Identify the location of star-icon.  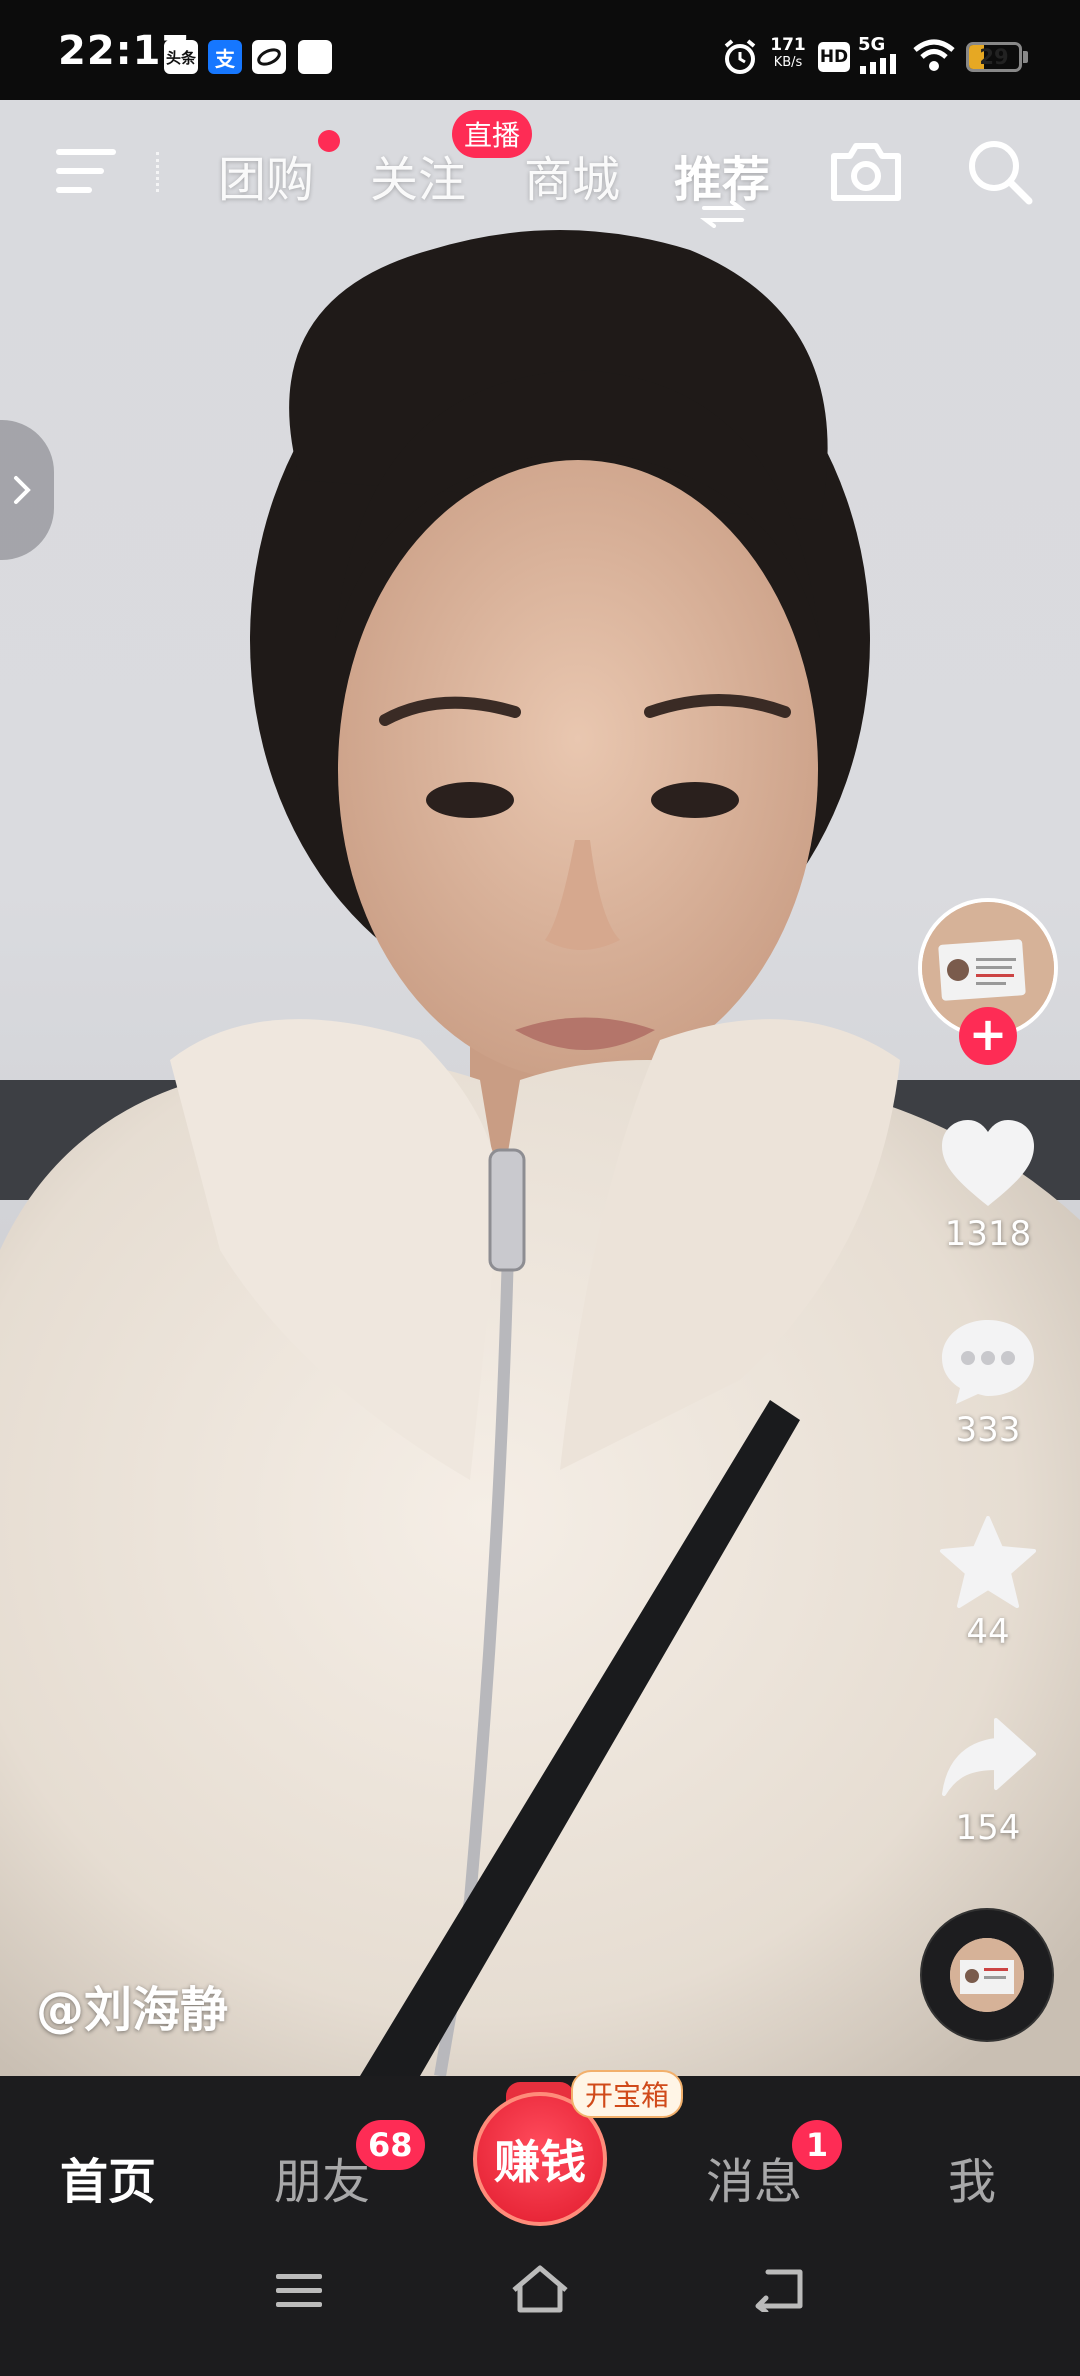
(988, 1562).